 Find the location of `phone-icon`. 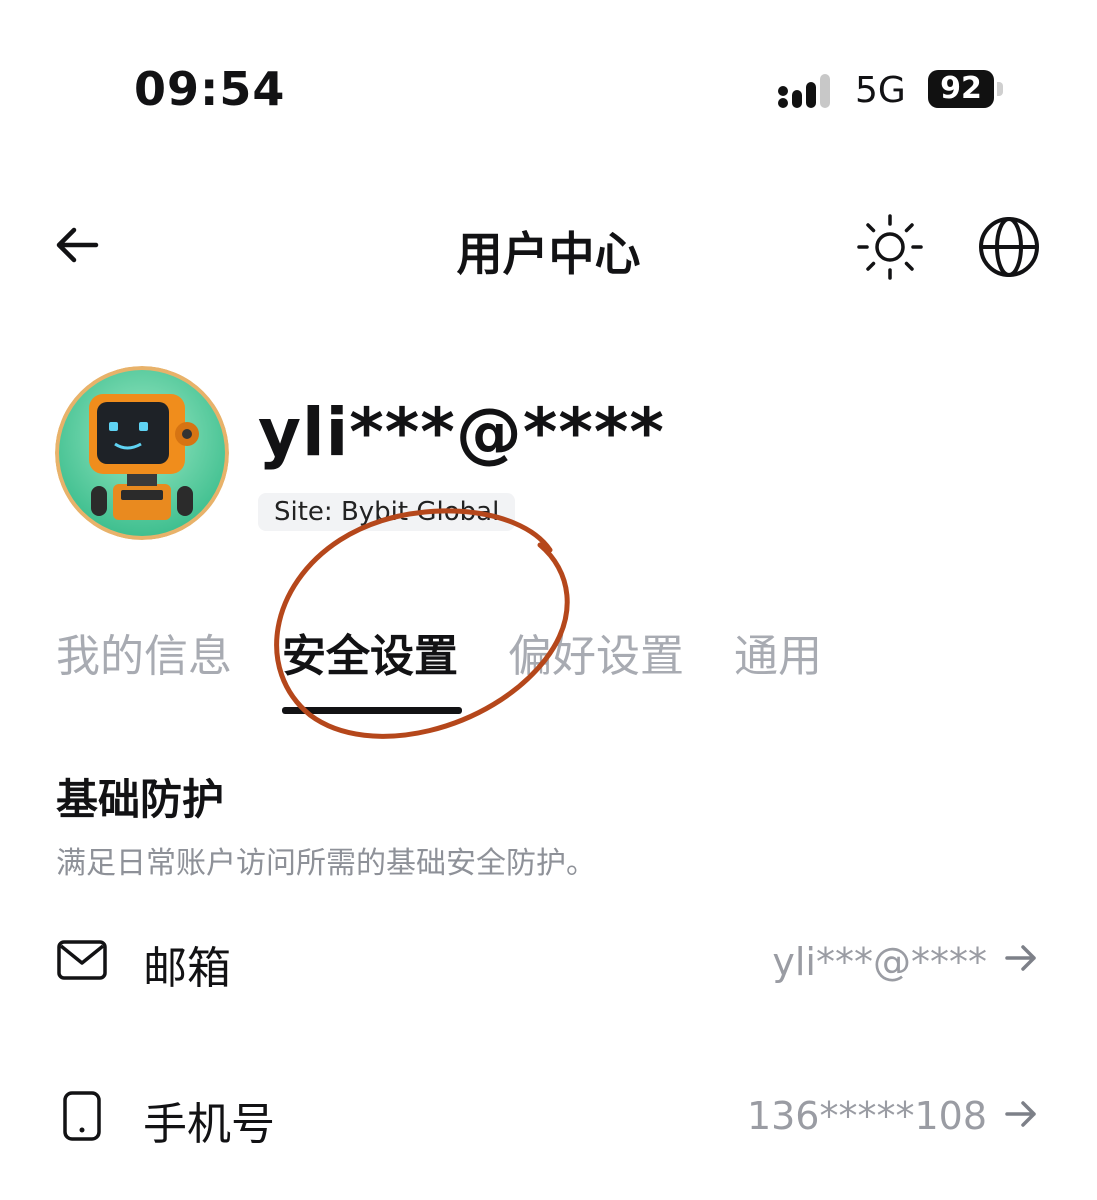

phone-icon is located at coordinates (82, 1116).